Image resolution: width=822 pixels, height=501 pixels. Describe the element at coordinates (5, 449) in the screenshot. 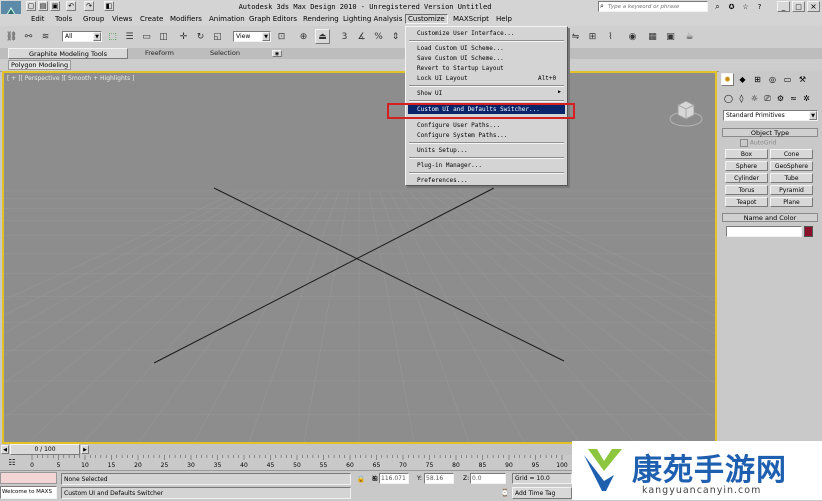

I see `time-prev-icon: ◀` at that location.